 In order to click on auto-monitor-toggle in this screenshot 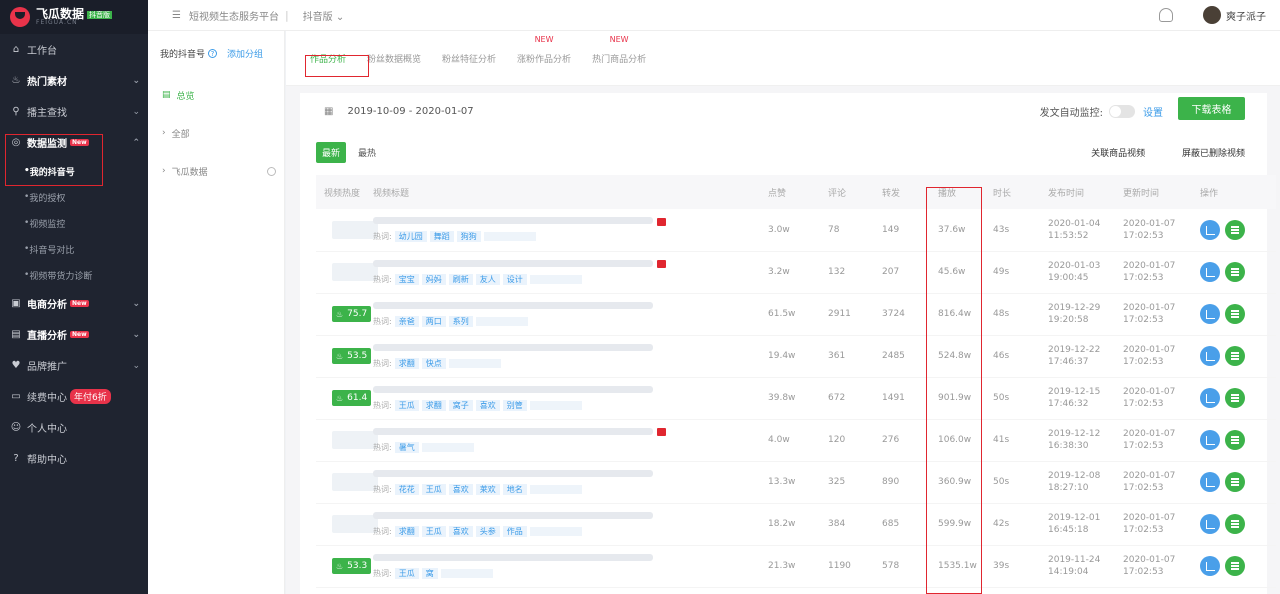, I will do `click(1122, 111)`.